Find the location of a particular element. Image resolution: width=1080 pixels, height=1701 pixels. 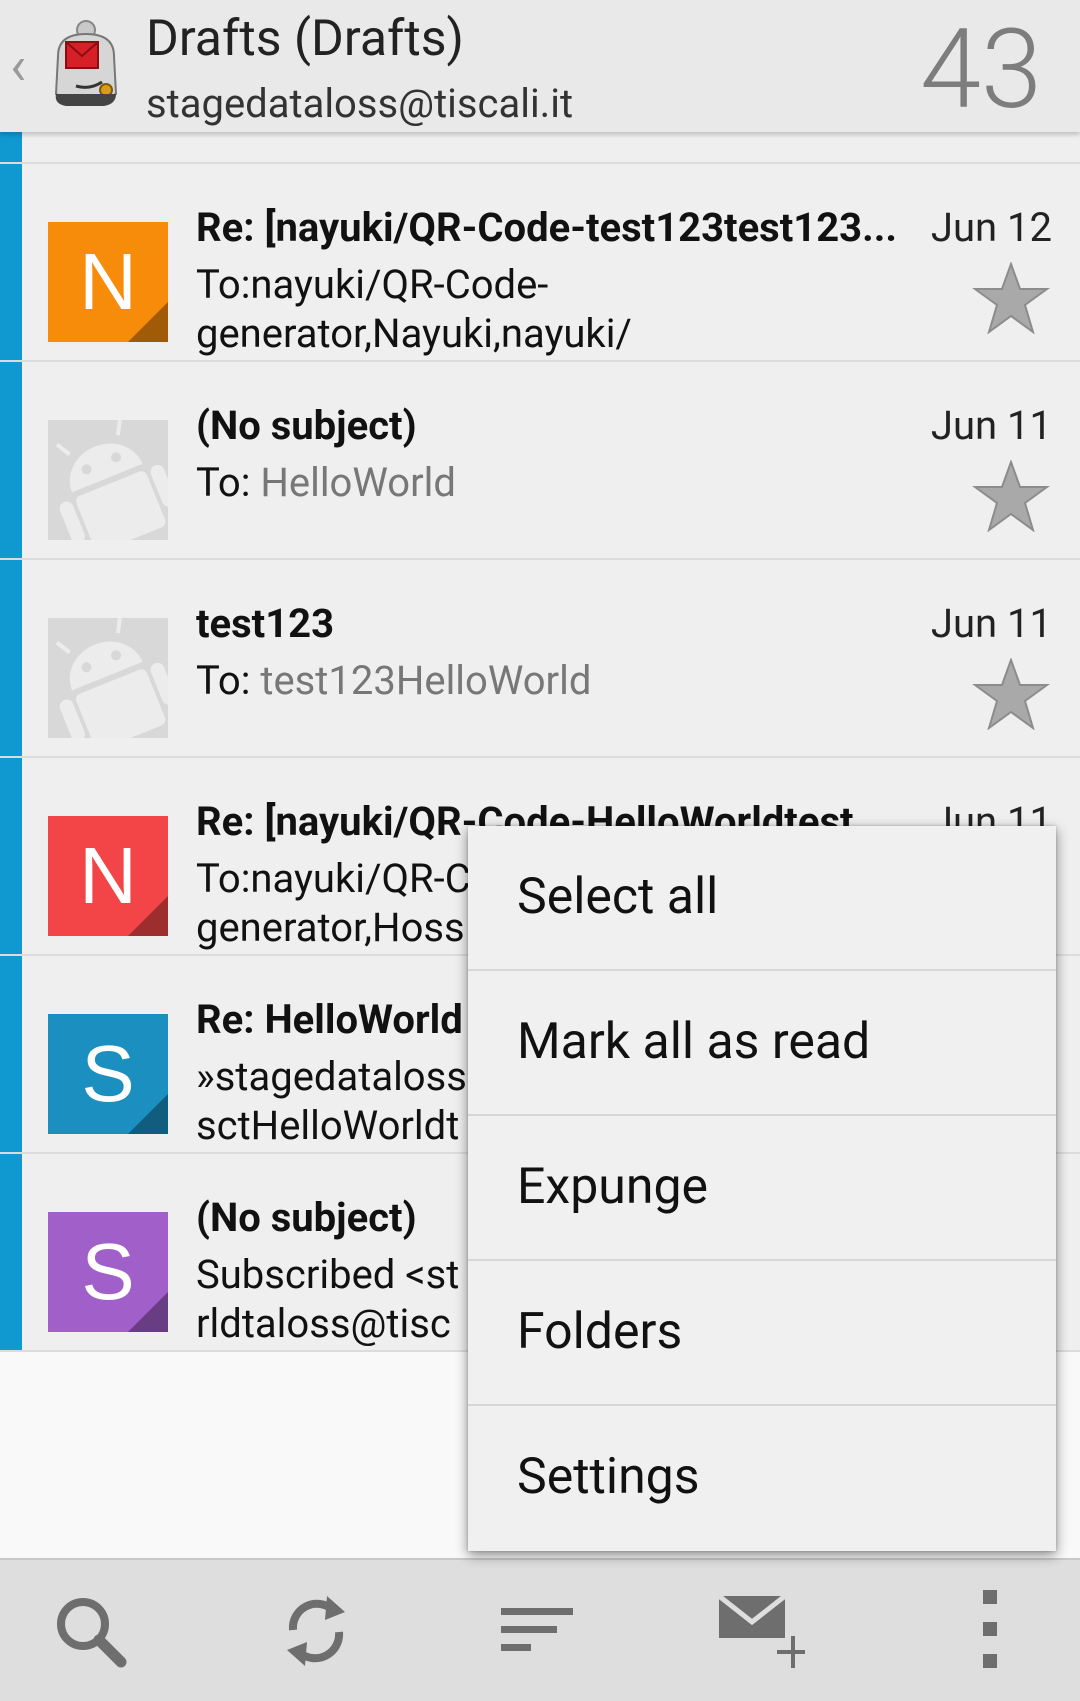

menu-item-settings: Settings is located at coordinates (762, 1478).